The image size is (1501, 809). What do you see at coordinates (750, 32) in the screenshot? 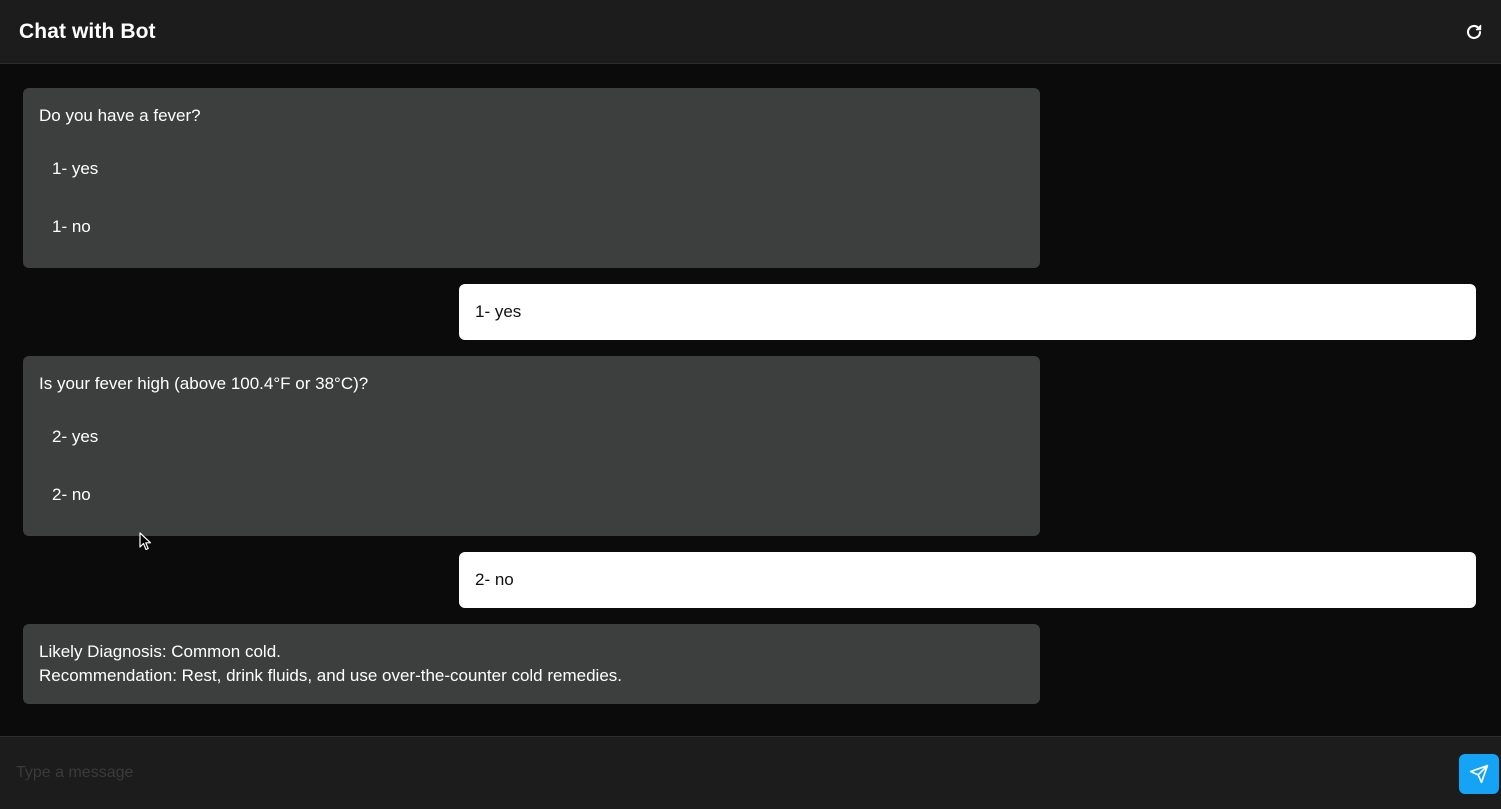
I see `chat-header: Chat with Bot` at bounding box center [750, 32].